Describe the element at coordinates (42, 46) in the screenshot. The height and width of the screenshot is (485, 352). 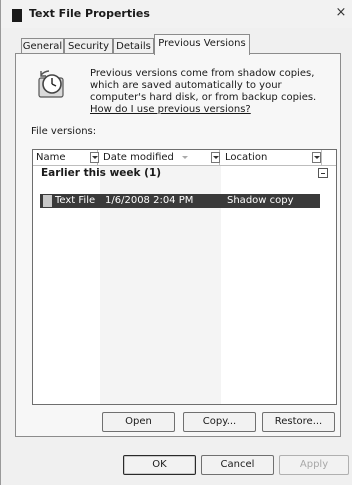
I see `tab-general: General` at that location.